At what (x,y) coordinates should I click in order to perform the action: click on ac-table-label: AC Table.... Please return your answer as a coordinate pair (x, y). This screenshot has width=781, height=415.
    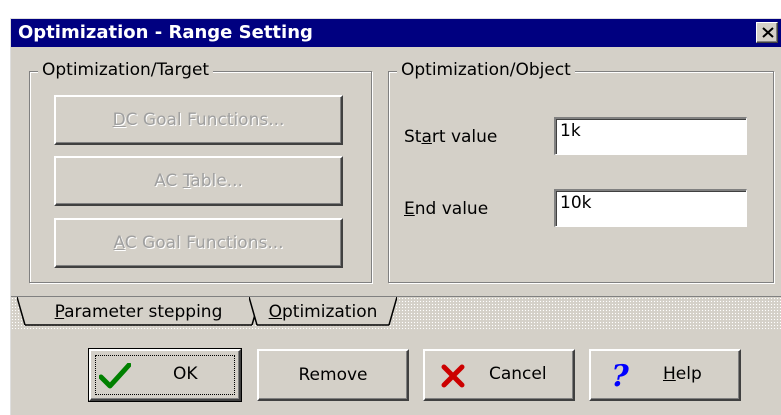
    Looking at the image, I should click on (198, 181).